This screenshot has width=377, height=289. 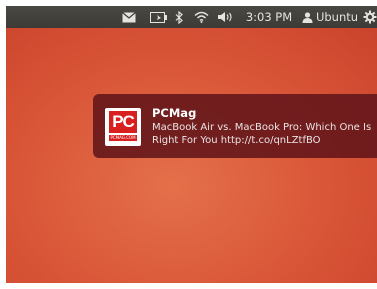 I want to click on top-panel: 3:03 PM Ubuntu, so click(x=191, y=17).